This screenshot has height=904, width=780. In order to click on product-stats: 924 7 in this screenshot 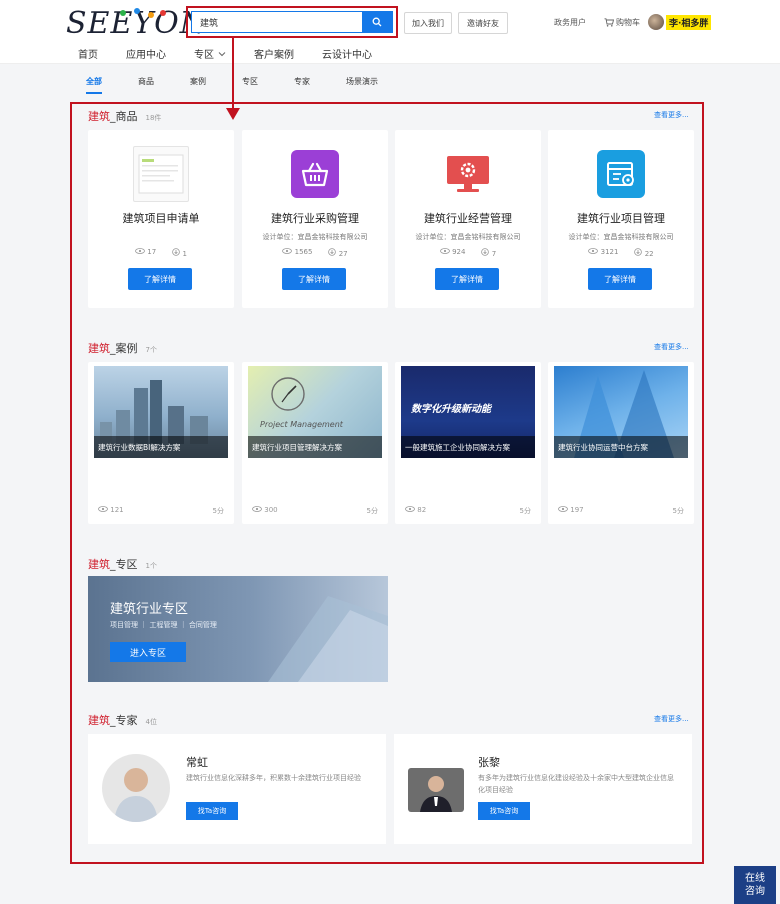, I will do `click(468, 253)`.